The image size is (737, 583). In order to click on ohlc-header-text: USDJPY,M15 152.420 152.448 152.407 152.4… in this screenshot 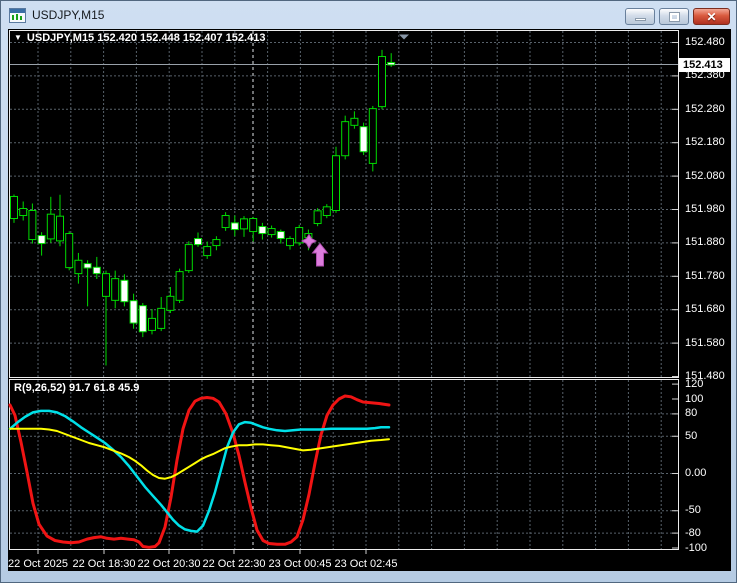, I will do `click(146, 38)`.